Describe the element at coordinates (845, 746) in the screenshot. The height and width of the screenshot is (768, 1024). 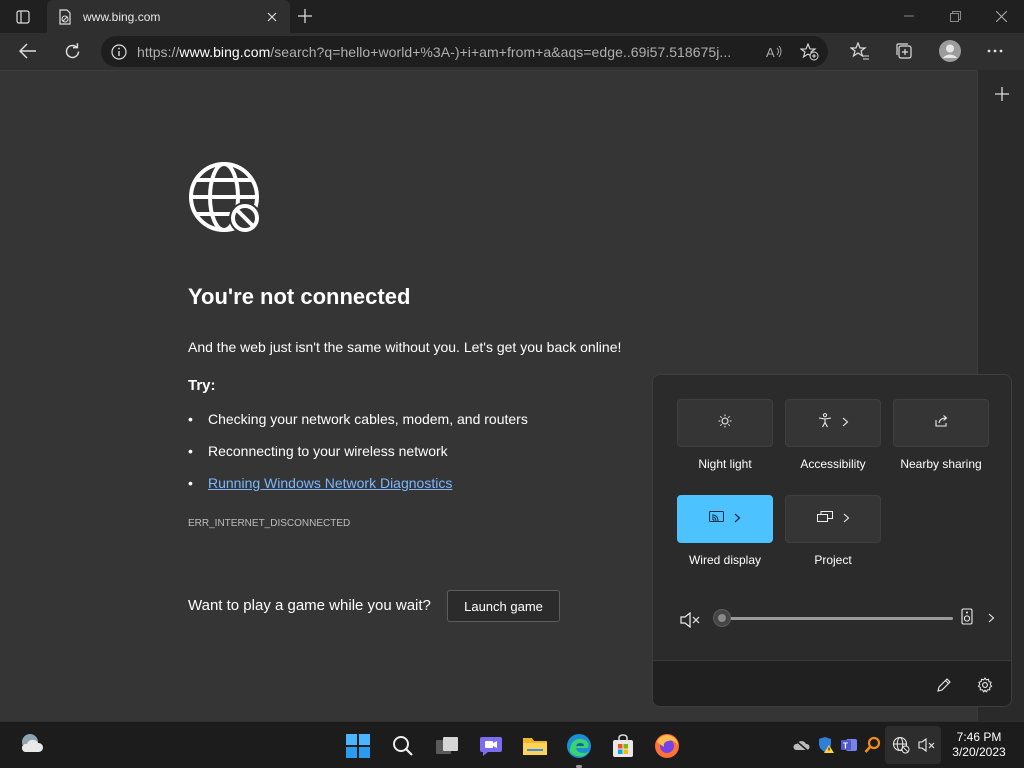
I see `svg-text: T` at that location.